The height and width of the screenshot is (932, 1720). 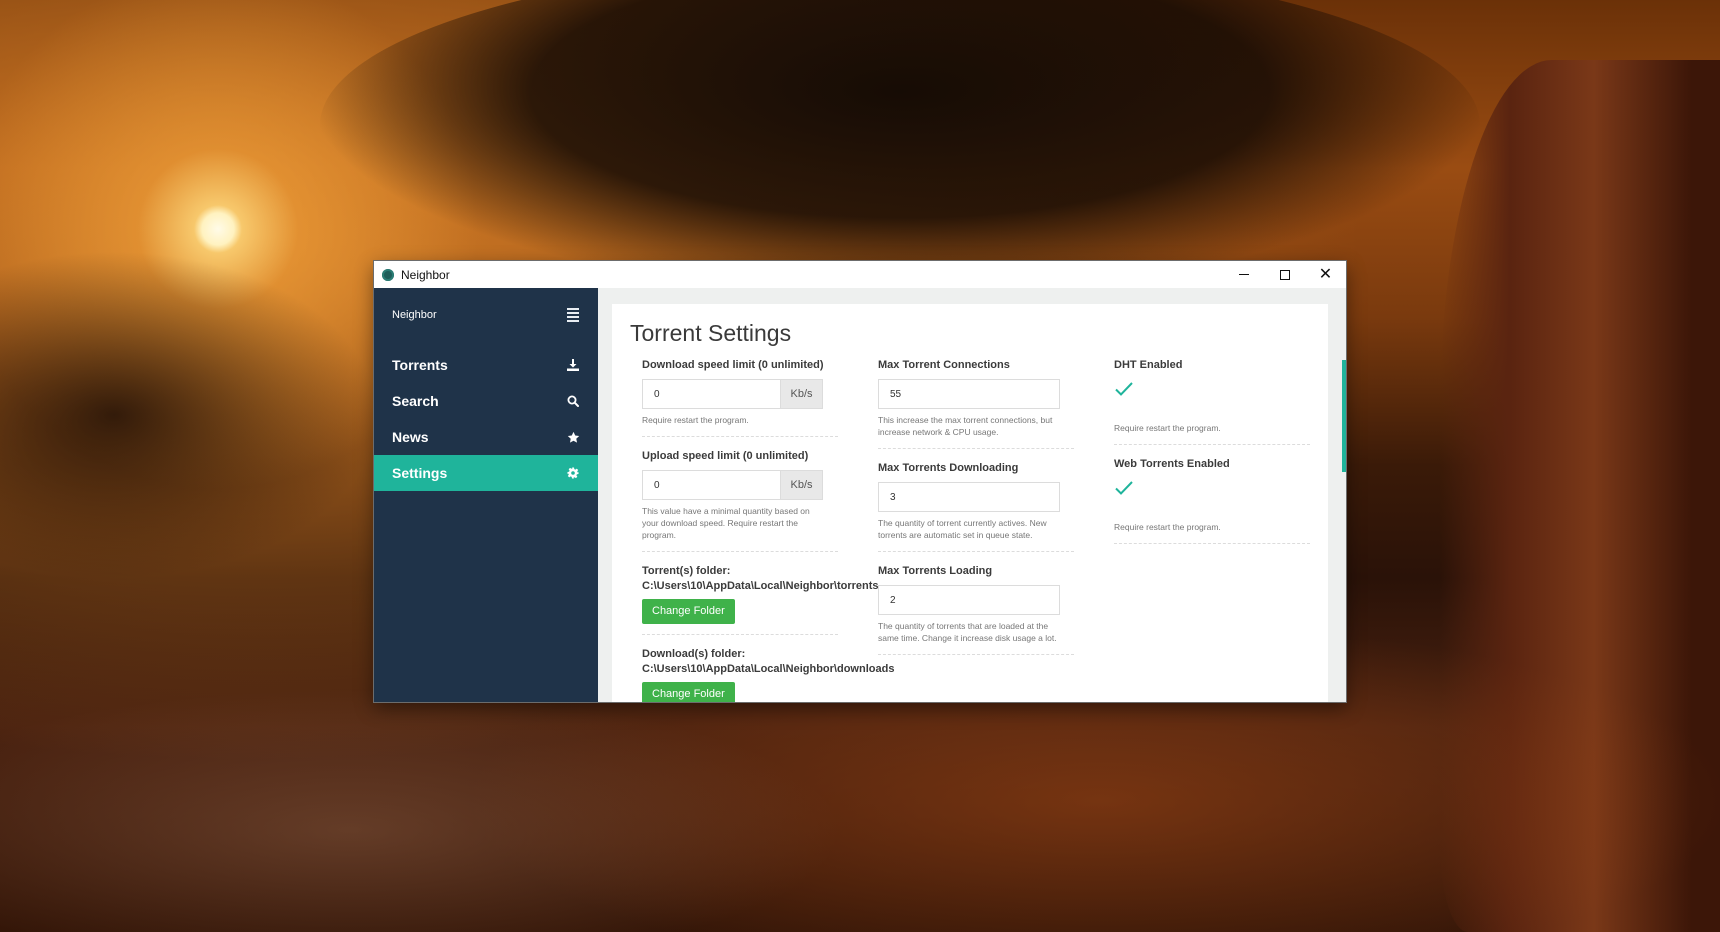 I want to click on scrollbar-thumb, so click(x=1344, y=416).